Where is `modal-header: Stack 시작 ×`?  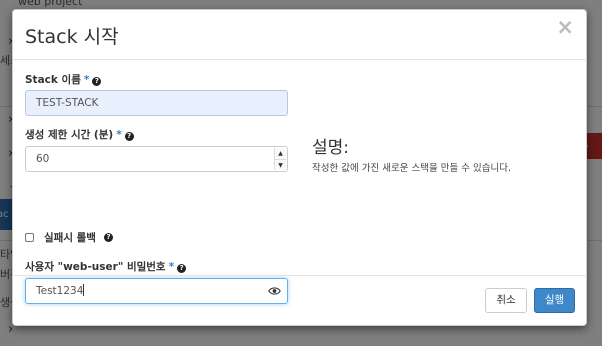
modal-header: Stack 시작 × is located at coordinates (299, 35).